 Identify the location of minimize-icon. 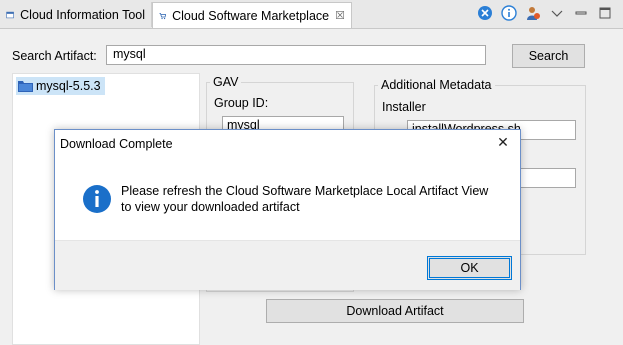
(581, 13).